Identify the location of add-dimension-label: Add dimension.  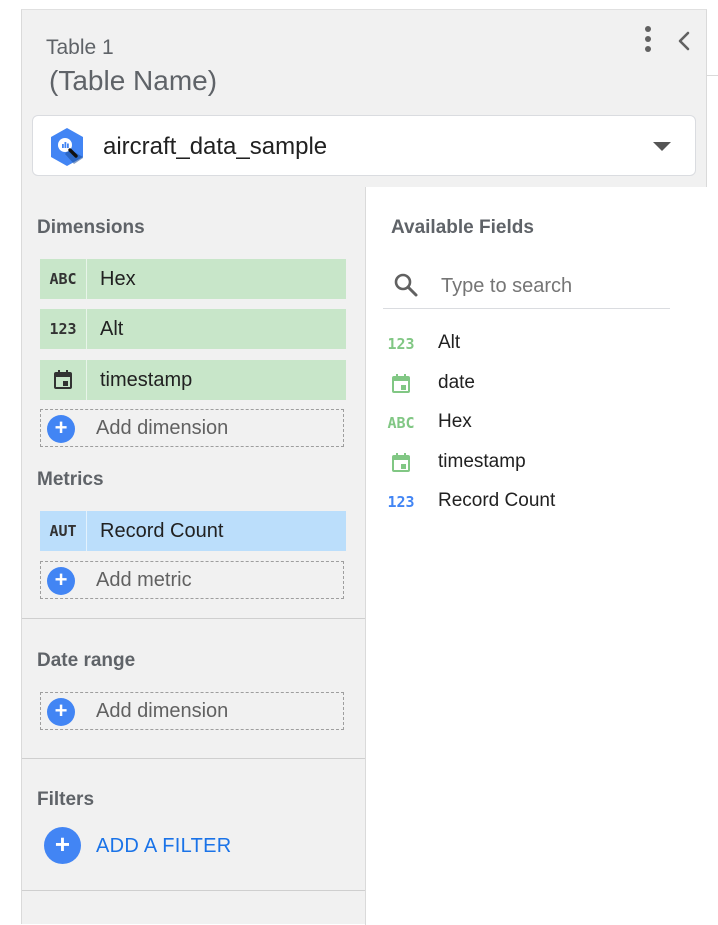
(162, 428).